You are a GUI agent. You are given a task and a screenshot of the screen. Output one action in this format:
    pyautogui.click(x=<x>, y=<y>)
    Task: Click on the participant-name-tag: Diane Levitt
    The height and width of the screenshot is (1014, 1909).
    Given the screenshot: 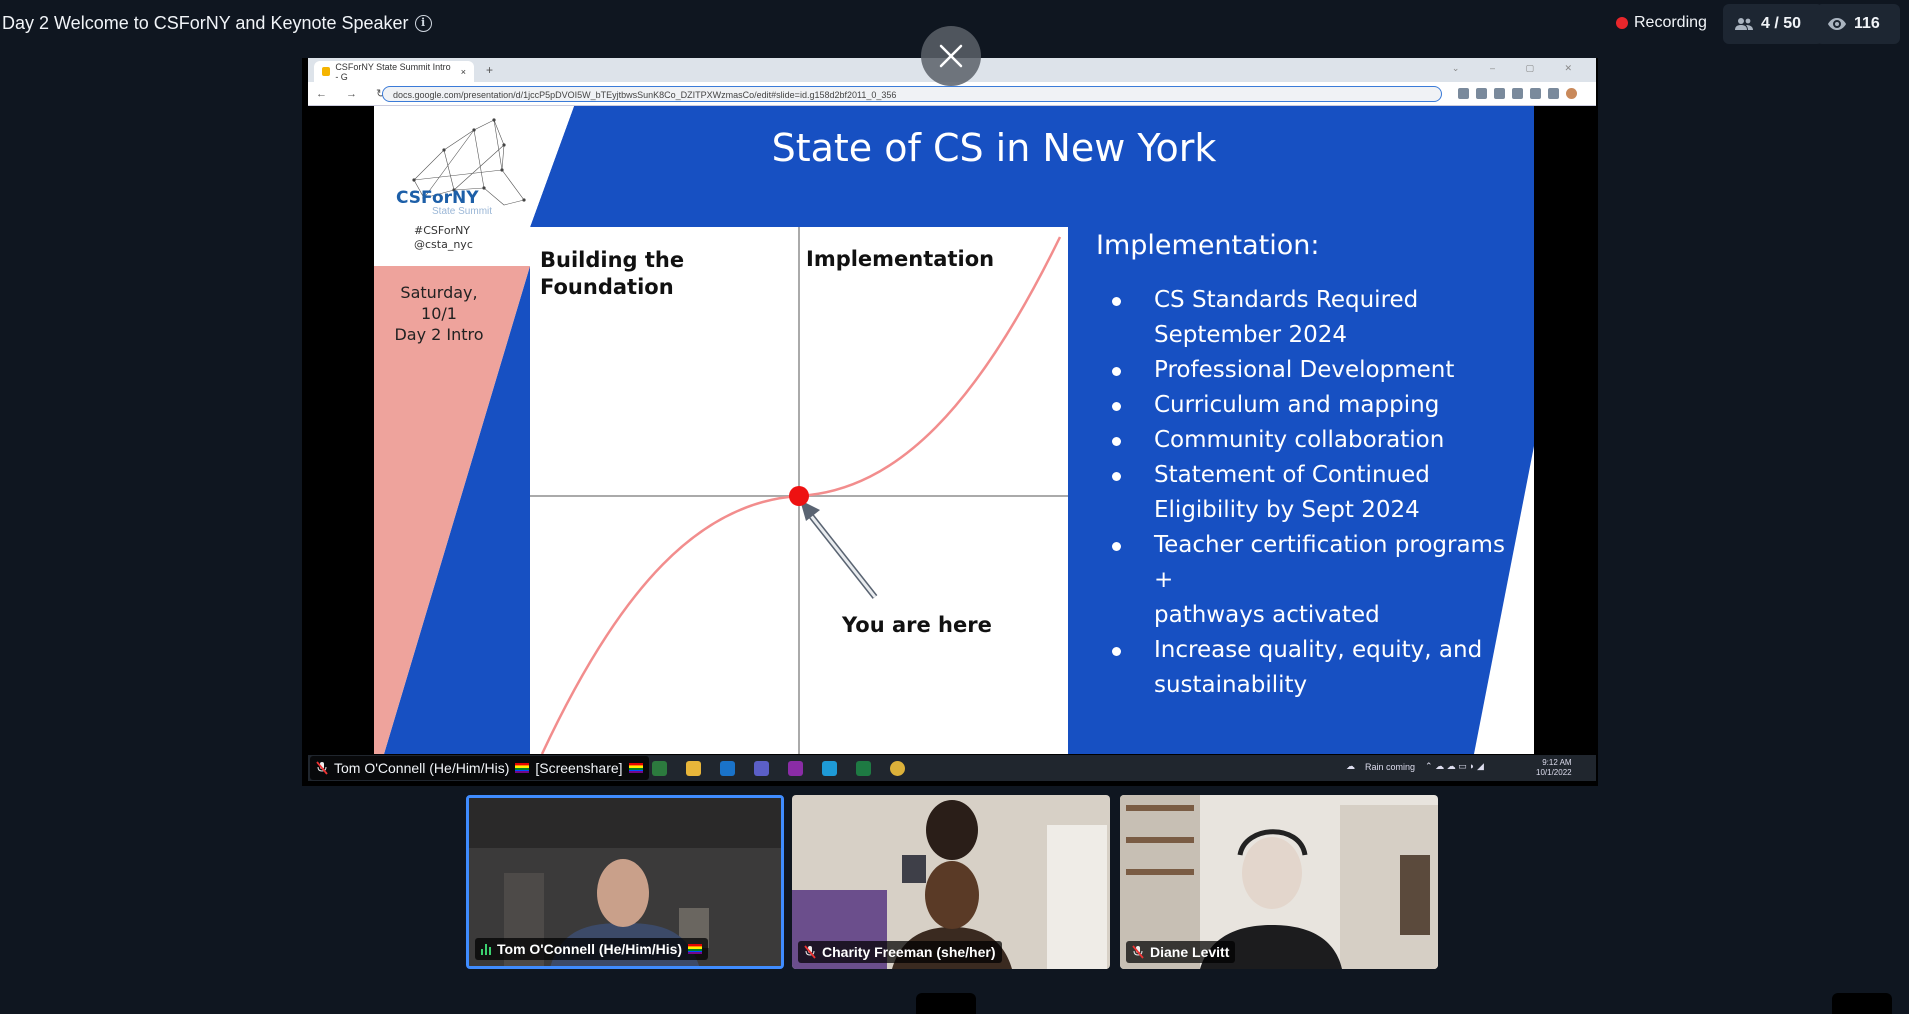 What is the action you would take?
    pyautogui.click(x=1181, y=952)
    